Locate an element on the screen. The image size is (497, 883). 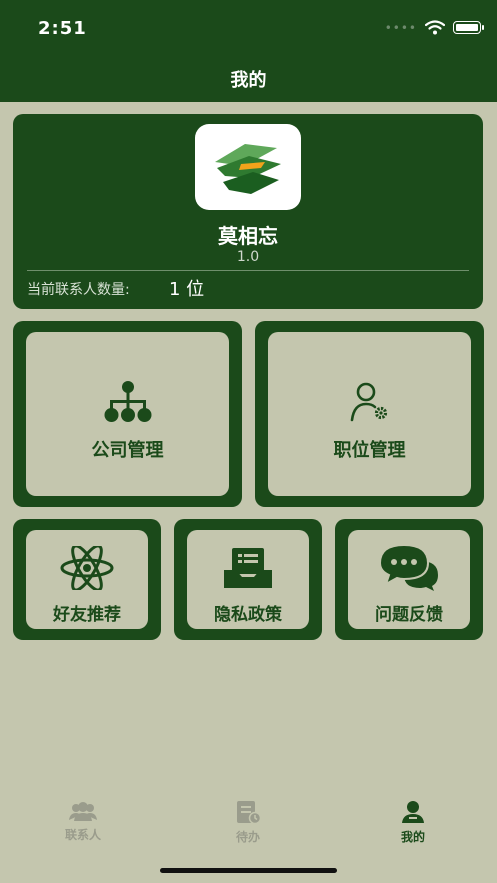
org-chart-icon is located at coordinates (127, 401).